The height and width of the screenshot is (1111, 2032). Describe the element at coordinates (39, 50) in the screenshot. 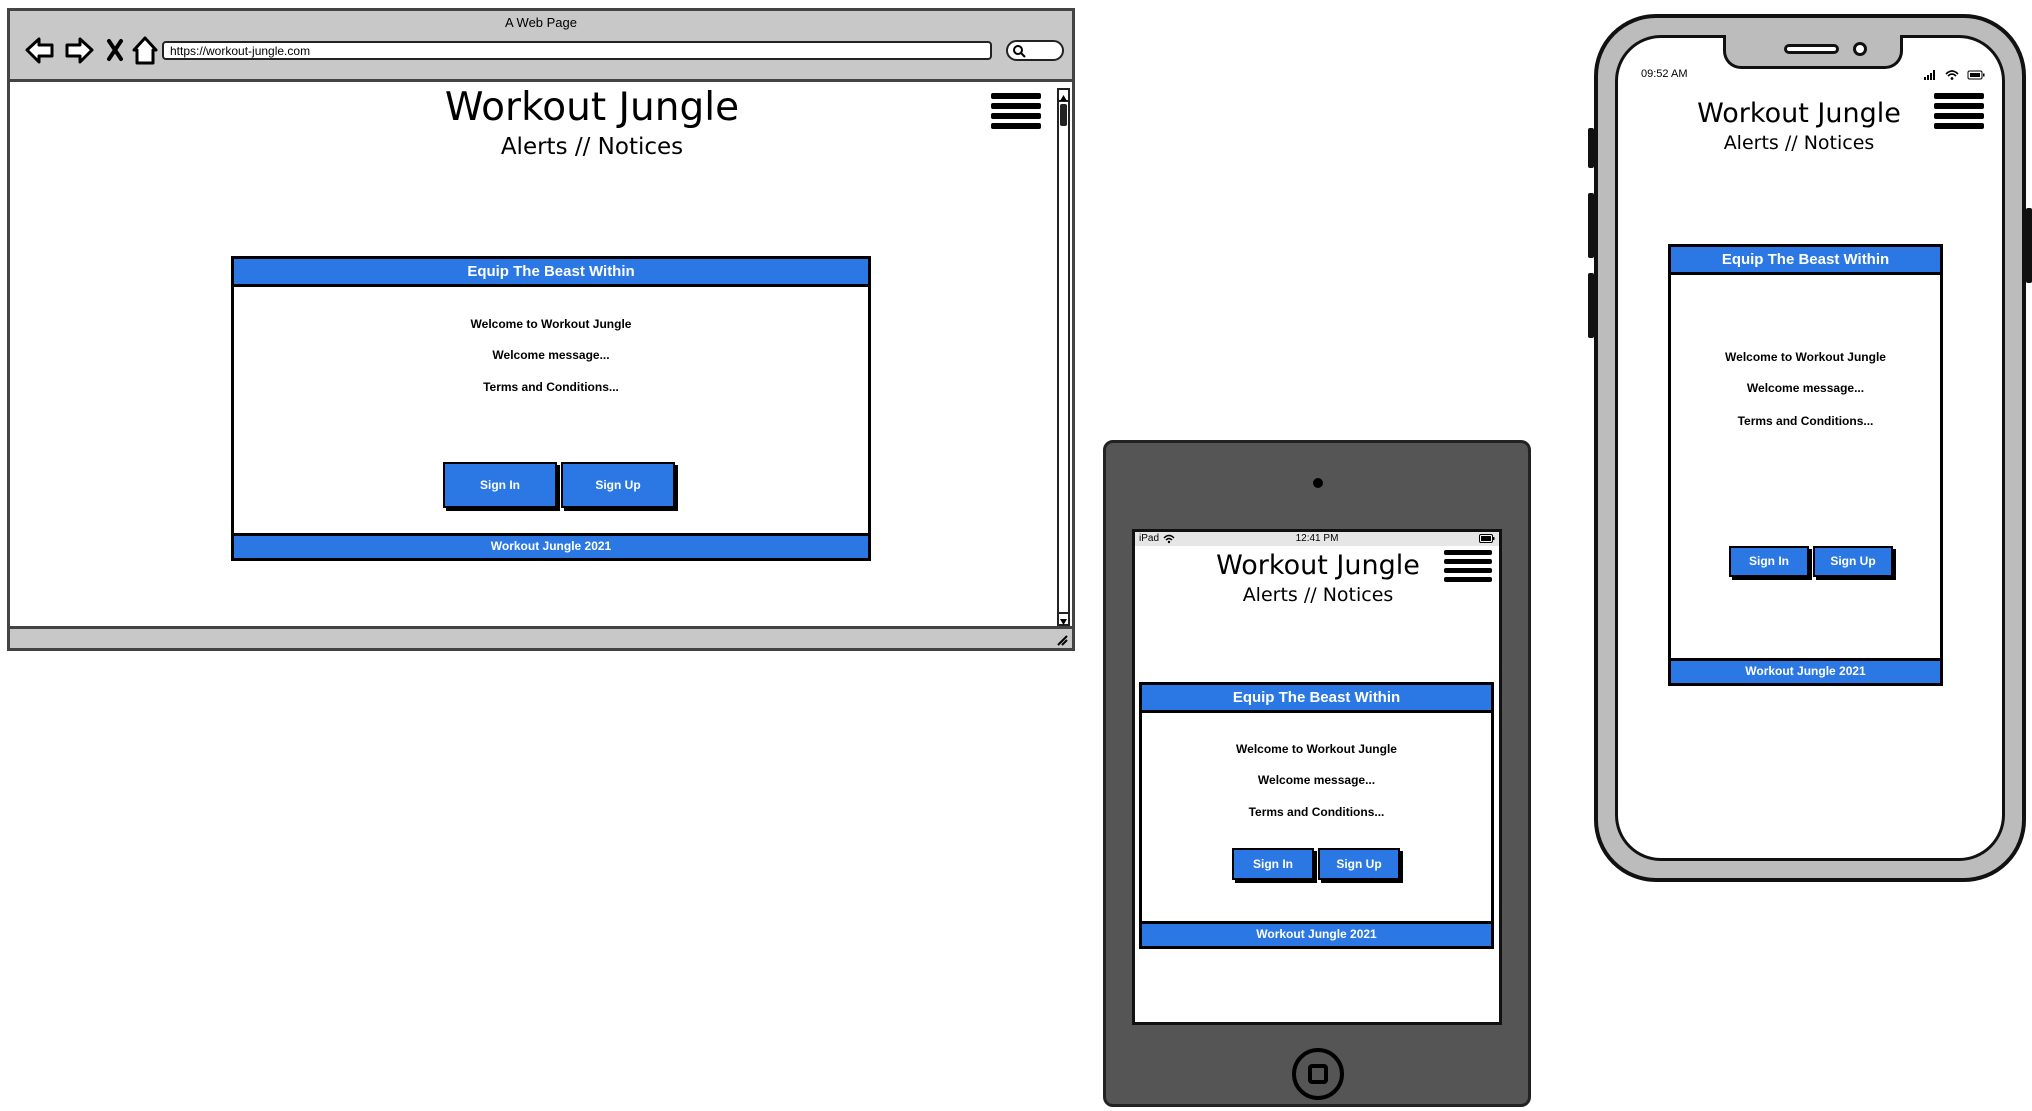

I see `back-arrow-icon` at that location.